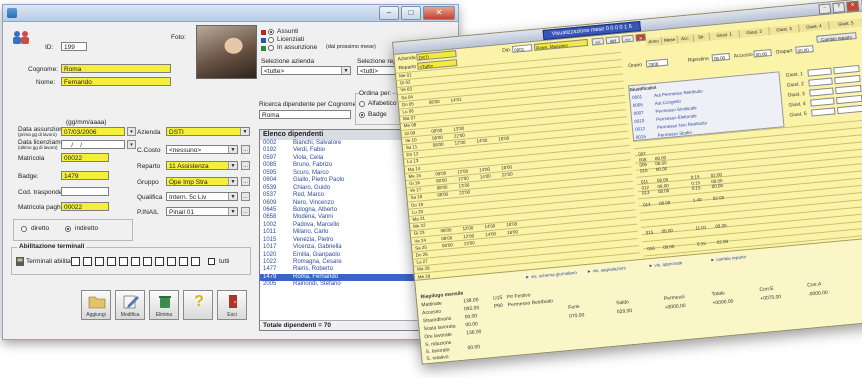 Image resolution: width=862 pixels, height=378 pixels. What do you see at coordinates (696, 189) in the screenshot?
I see `right-grid-value: 0:15` at bounding box center [696, 189].